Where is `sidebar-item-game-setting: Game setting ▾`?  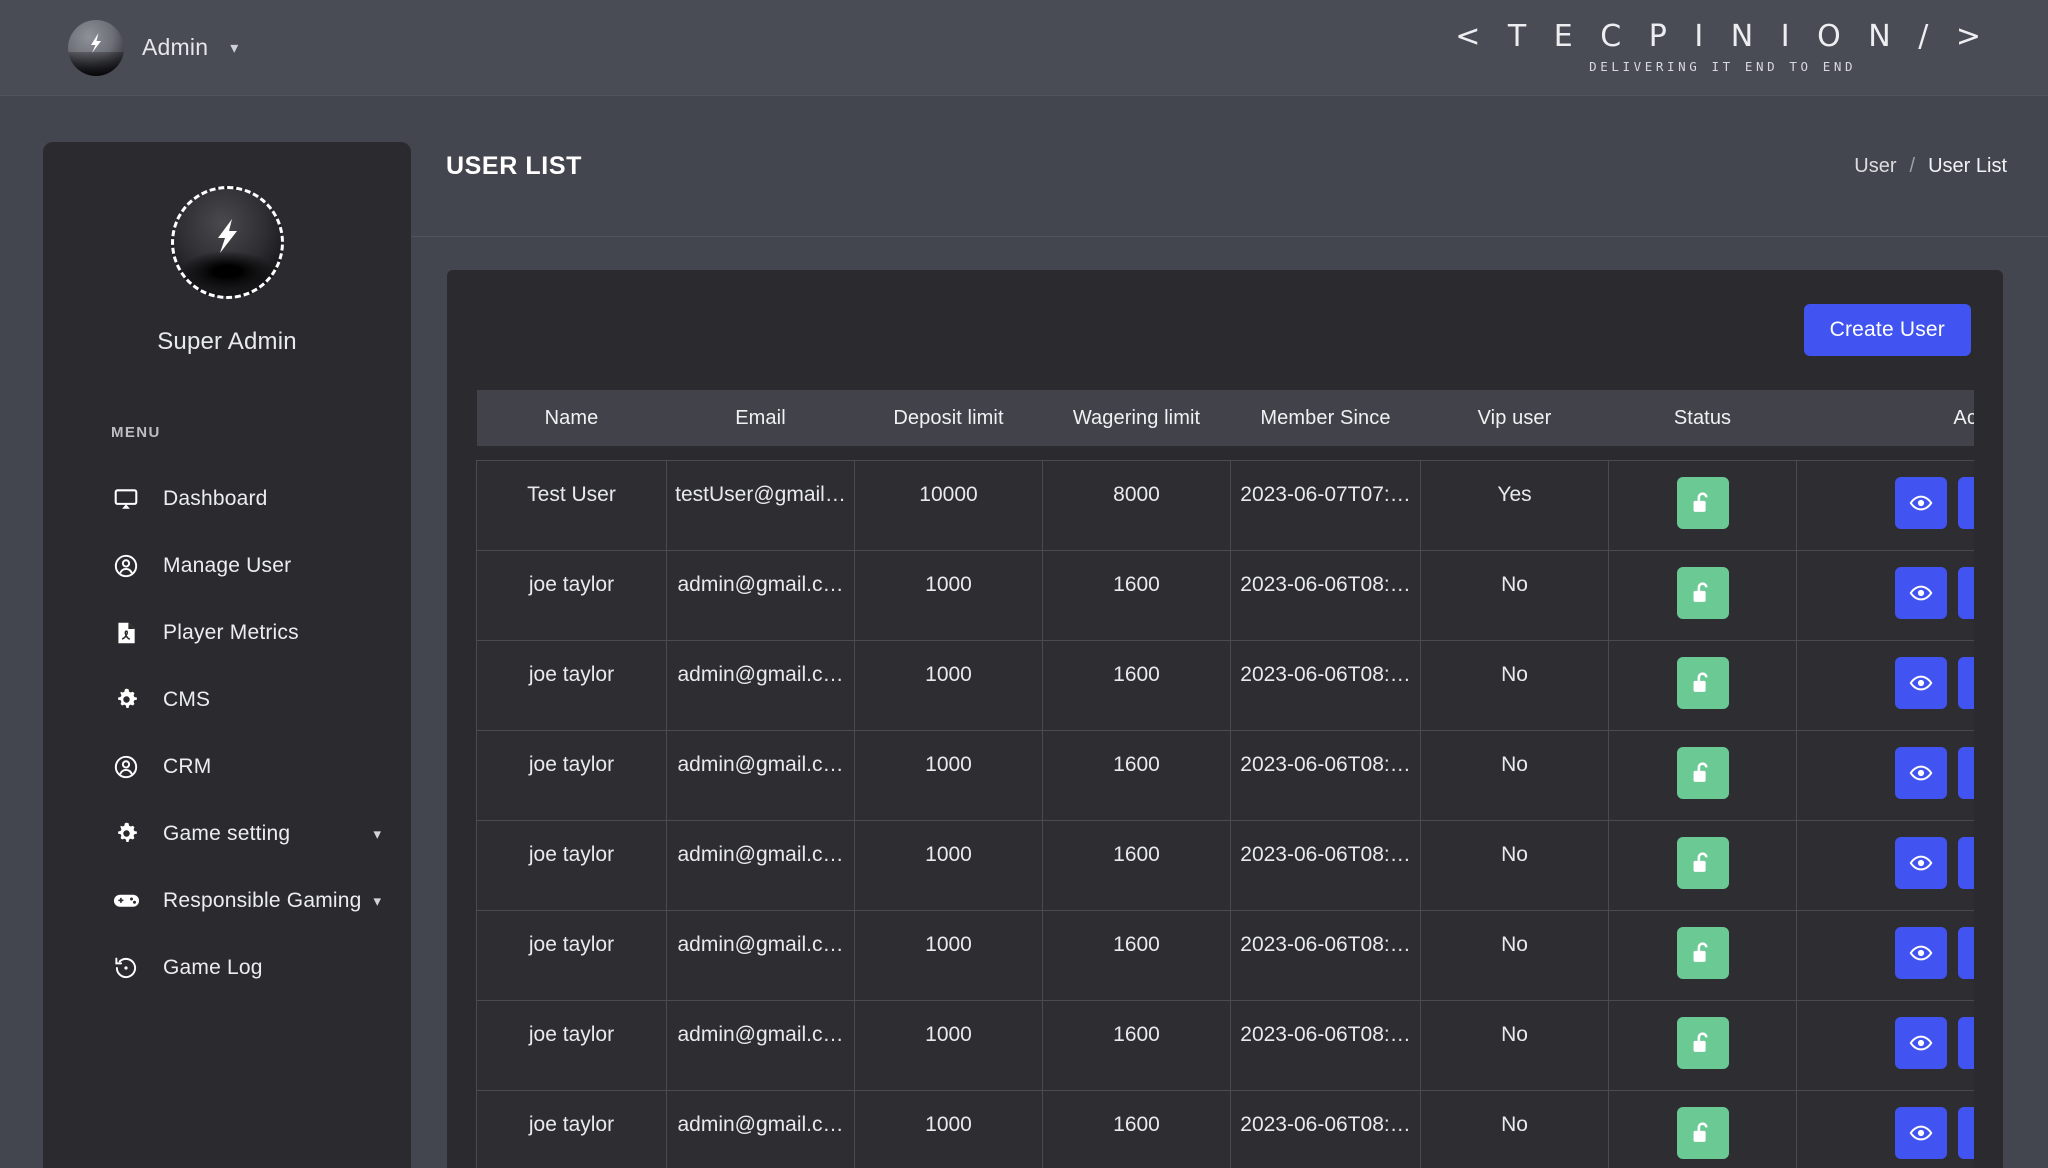
sidebar-item-game-setting: Game setting ▾ is located at coordinates (227, 833).